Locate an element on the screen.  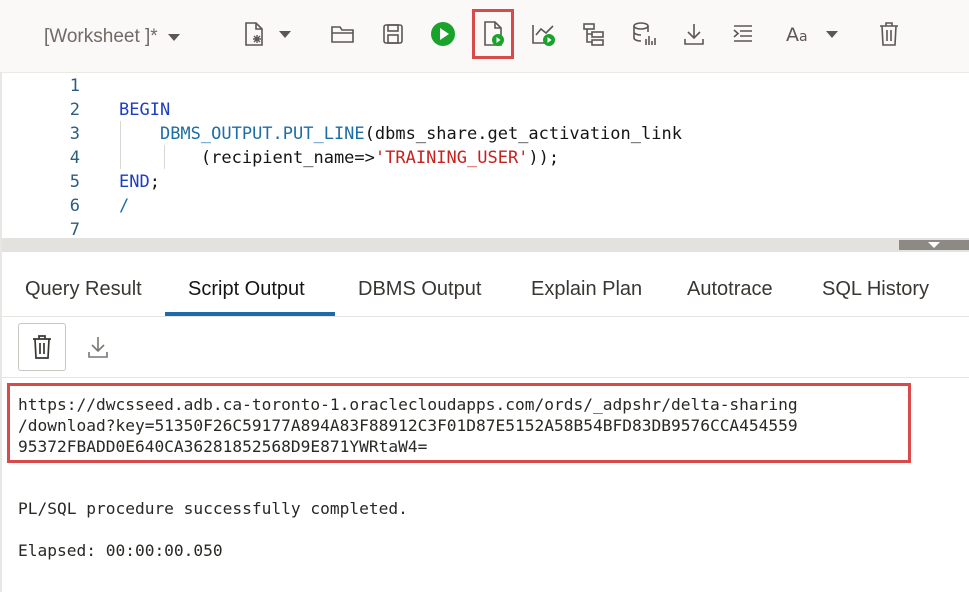
output-status: PL/SQL procedure successfully completed. is located at coordinates (213, 508).